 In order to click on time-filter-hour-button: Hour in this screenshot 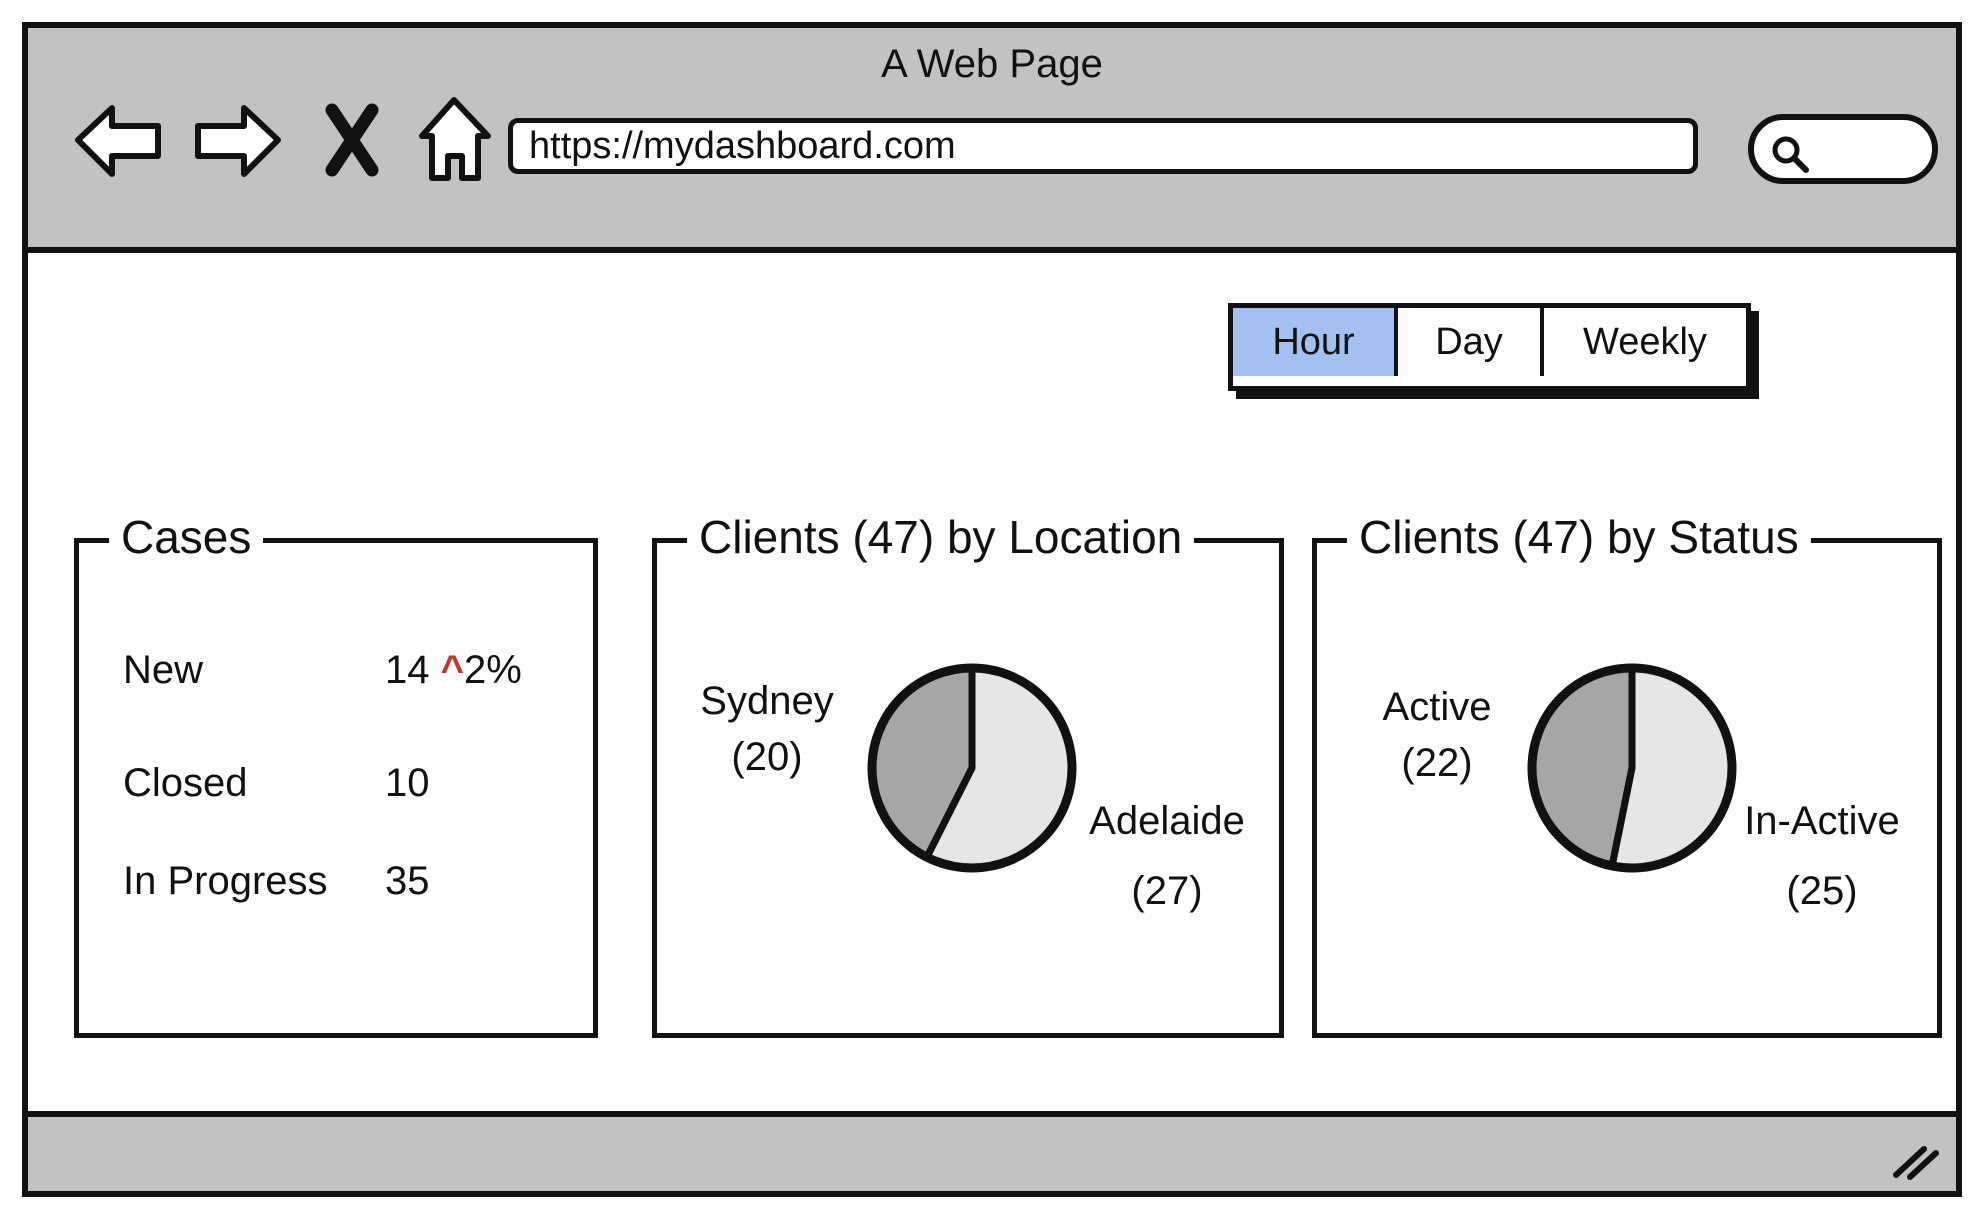, I will do `click(1315, 342)`.